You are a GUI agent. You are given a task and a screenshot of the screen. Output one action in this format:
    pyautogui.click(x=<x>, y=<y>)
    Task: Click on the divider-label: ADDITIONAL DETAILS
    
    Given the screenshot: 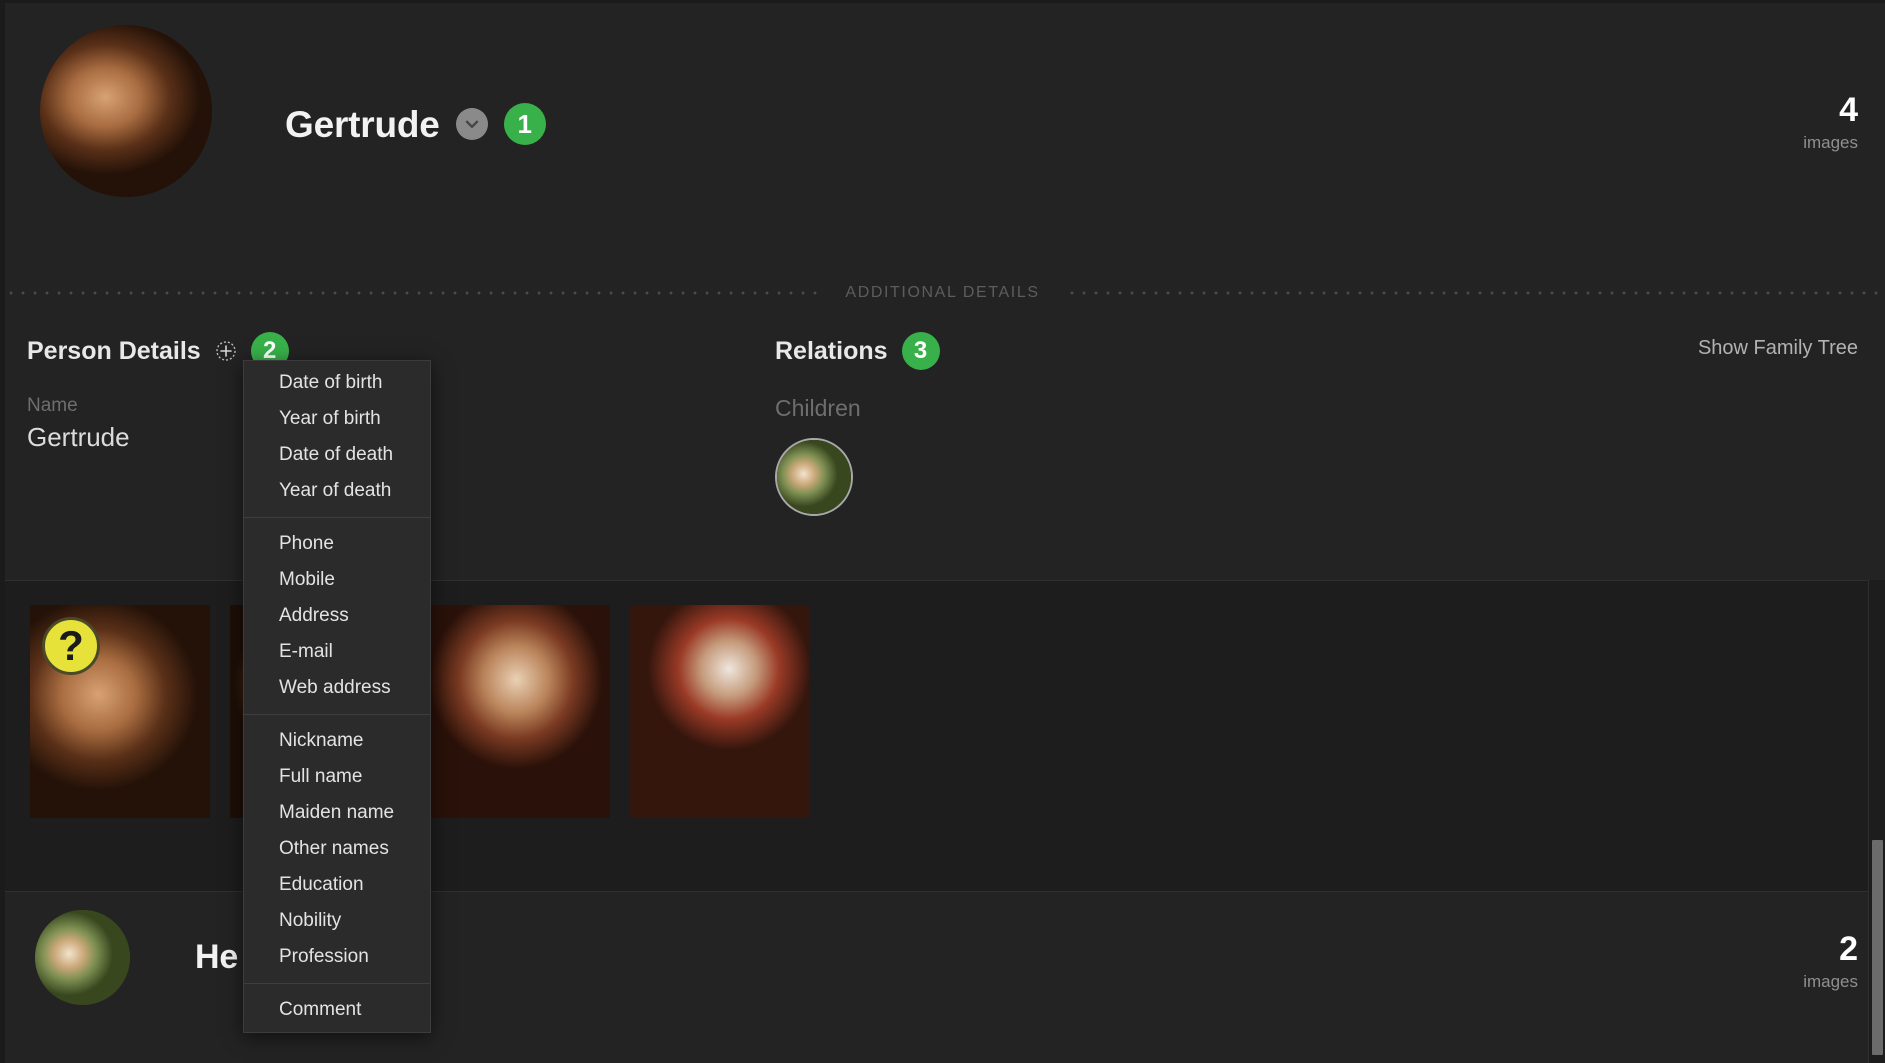 What is the action you would take?
    pyautogui.click(x=942, y=292)
    